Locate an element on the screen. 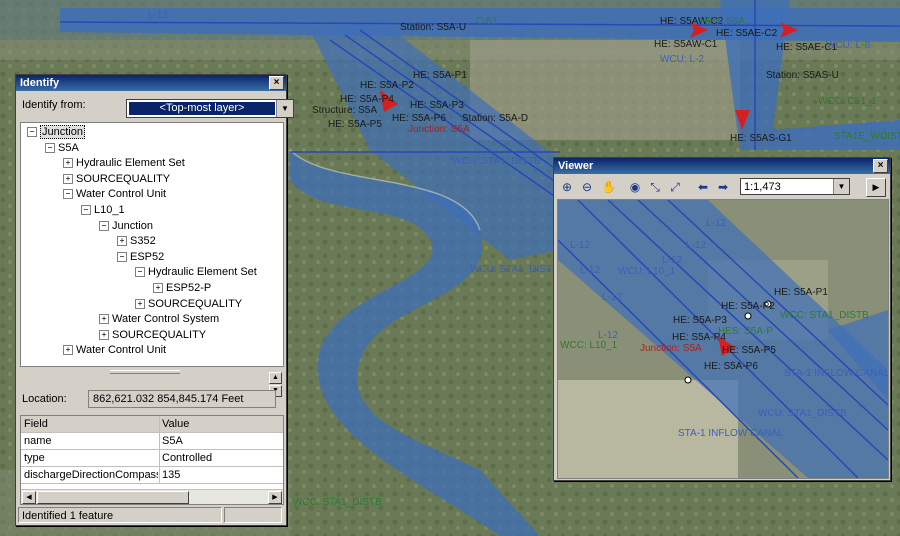 This screenshot has width=900, height=536. tree-node: + Water Control System is located at coordinates (159, 319).